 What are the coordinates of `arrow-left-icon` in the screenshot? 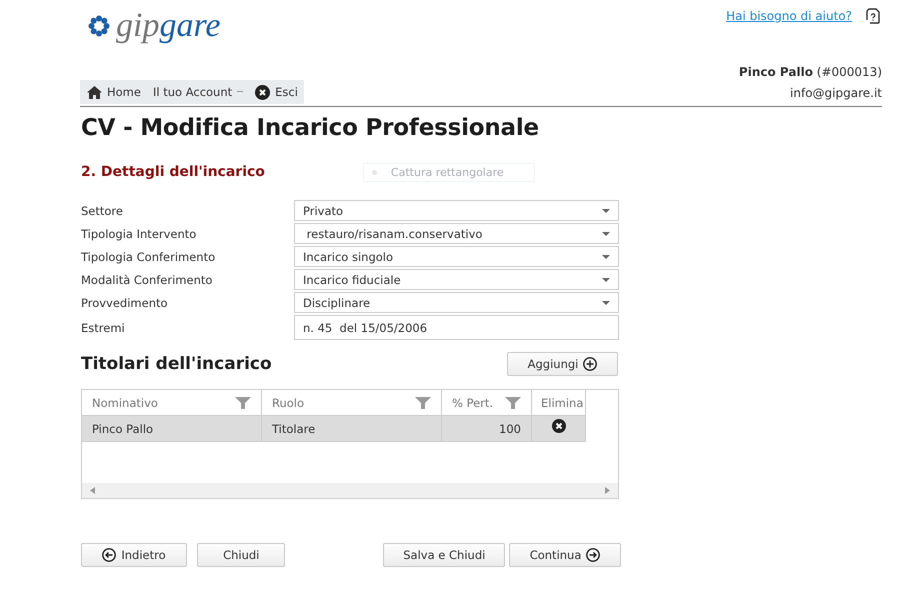 It's located at (109, 555).